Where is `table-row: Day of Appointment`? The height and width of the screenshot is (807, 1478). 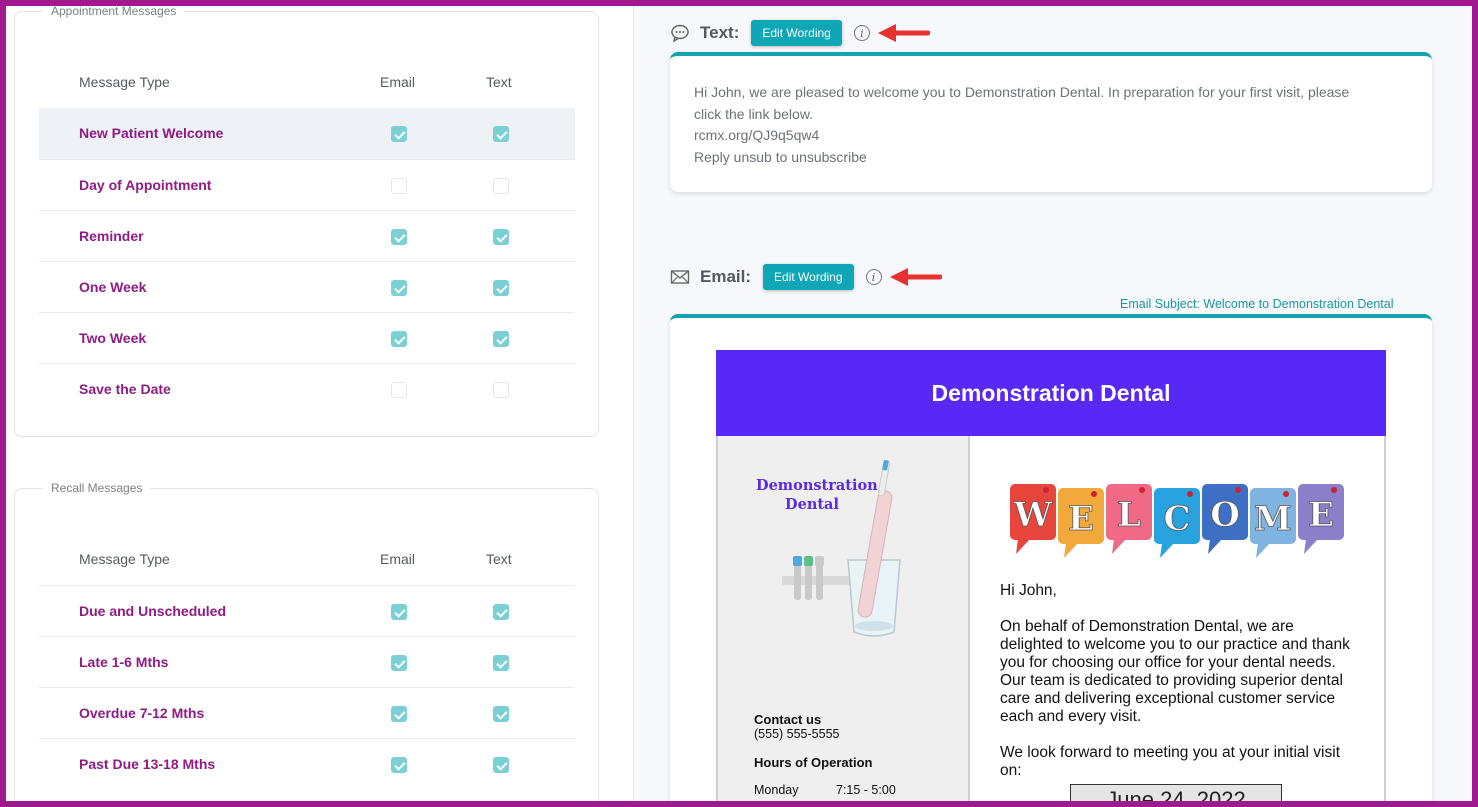 table-row: Day of Appointment is located at coordinates (307, 184).